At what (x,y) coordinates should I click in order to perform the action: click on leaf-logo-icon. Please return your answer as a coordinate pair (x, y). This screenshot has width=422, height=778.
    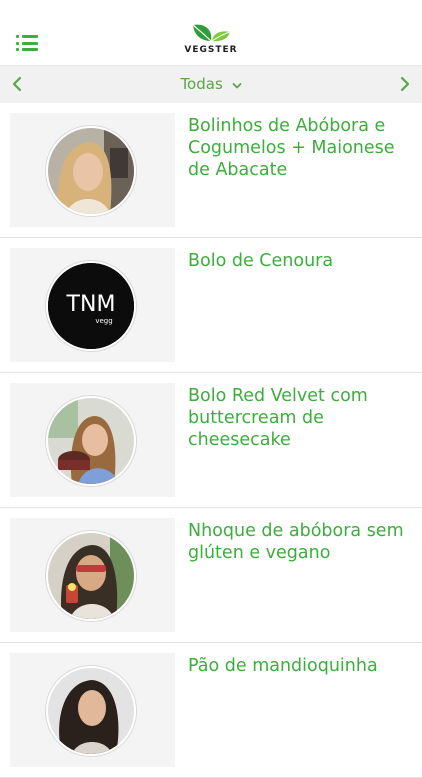
    Looking at the image, I should click on (211, 33).